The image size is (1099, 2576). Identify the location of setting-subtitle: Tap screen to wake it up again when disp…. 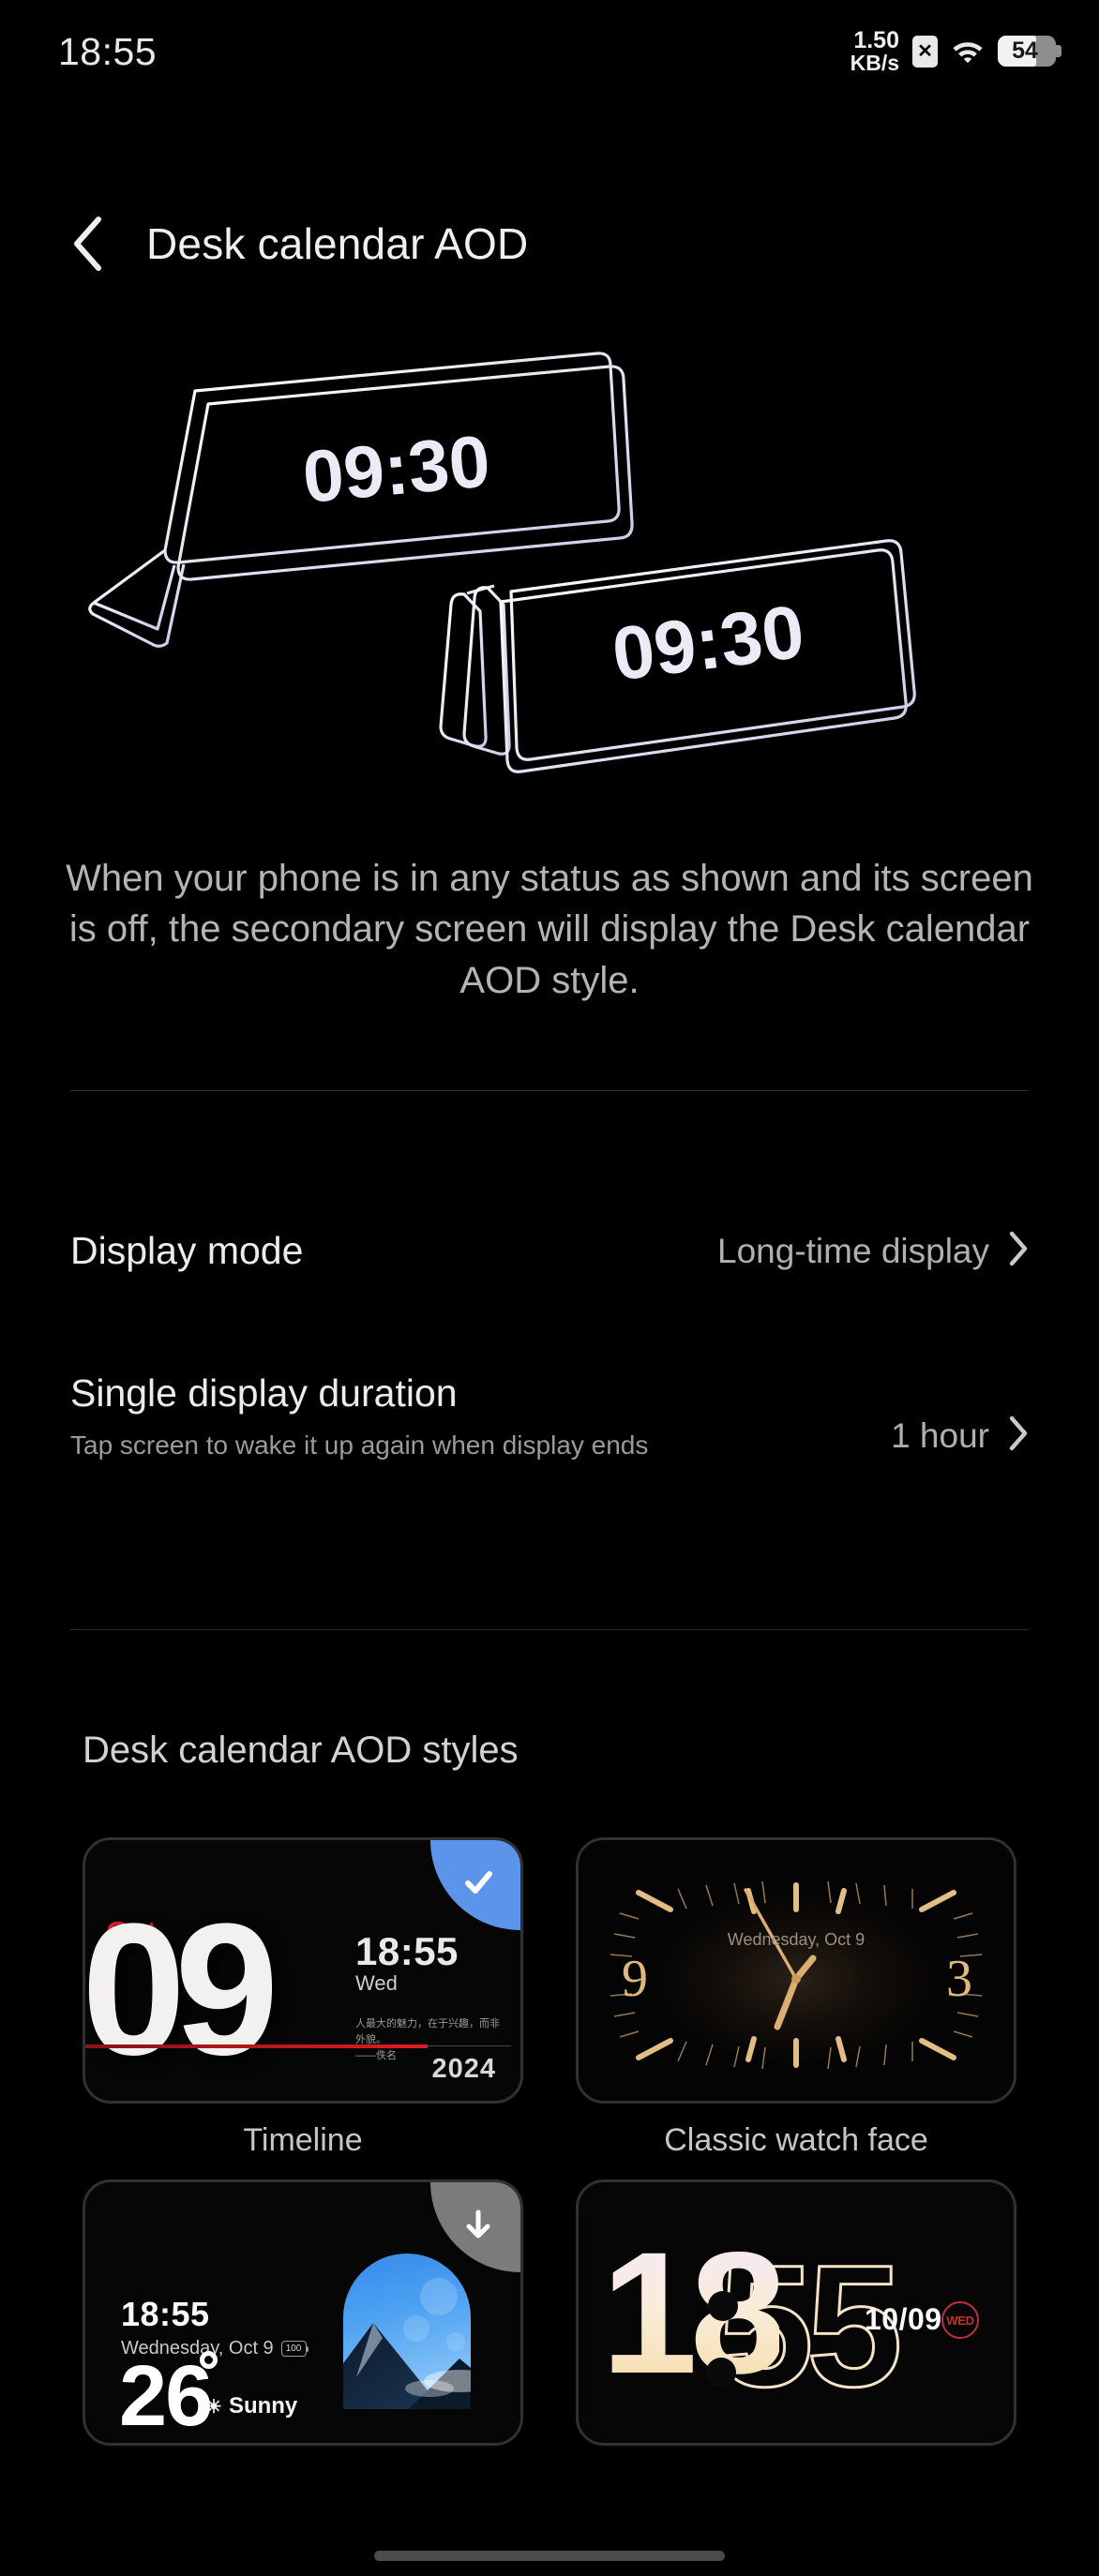
(359, 1445).